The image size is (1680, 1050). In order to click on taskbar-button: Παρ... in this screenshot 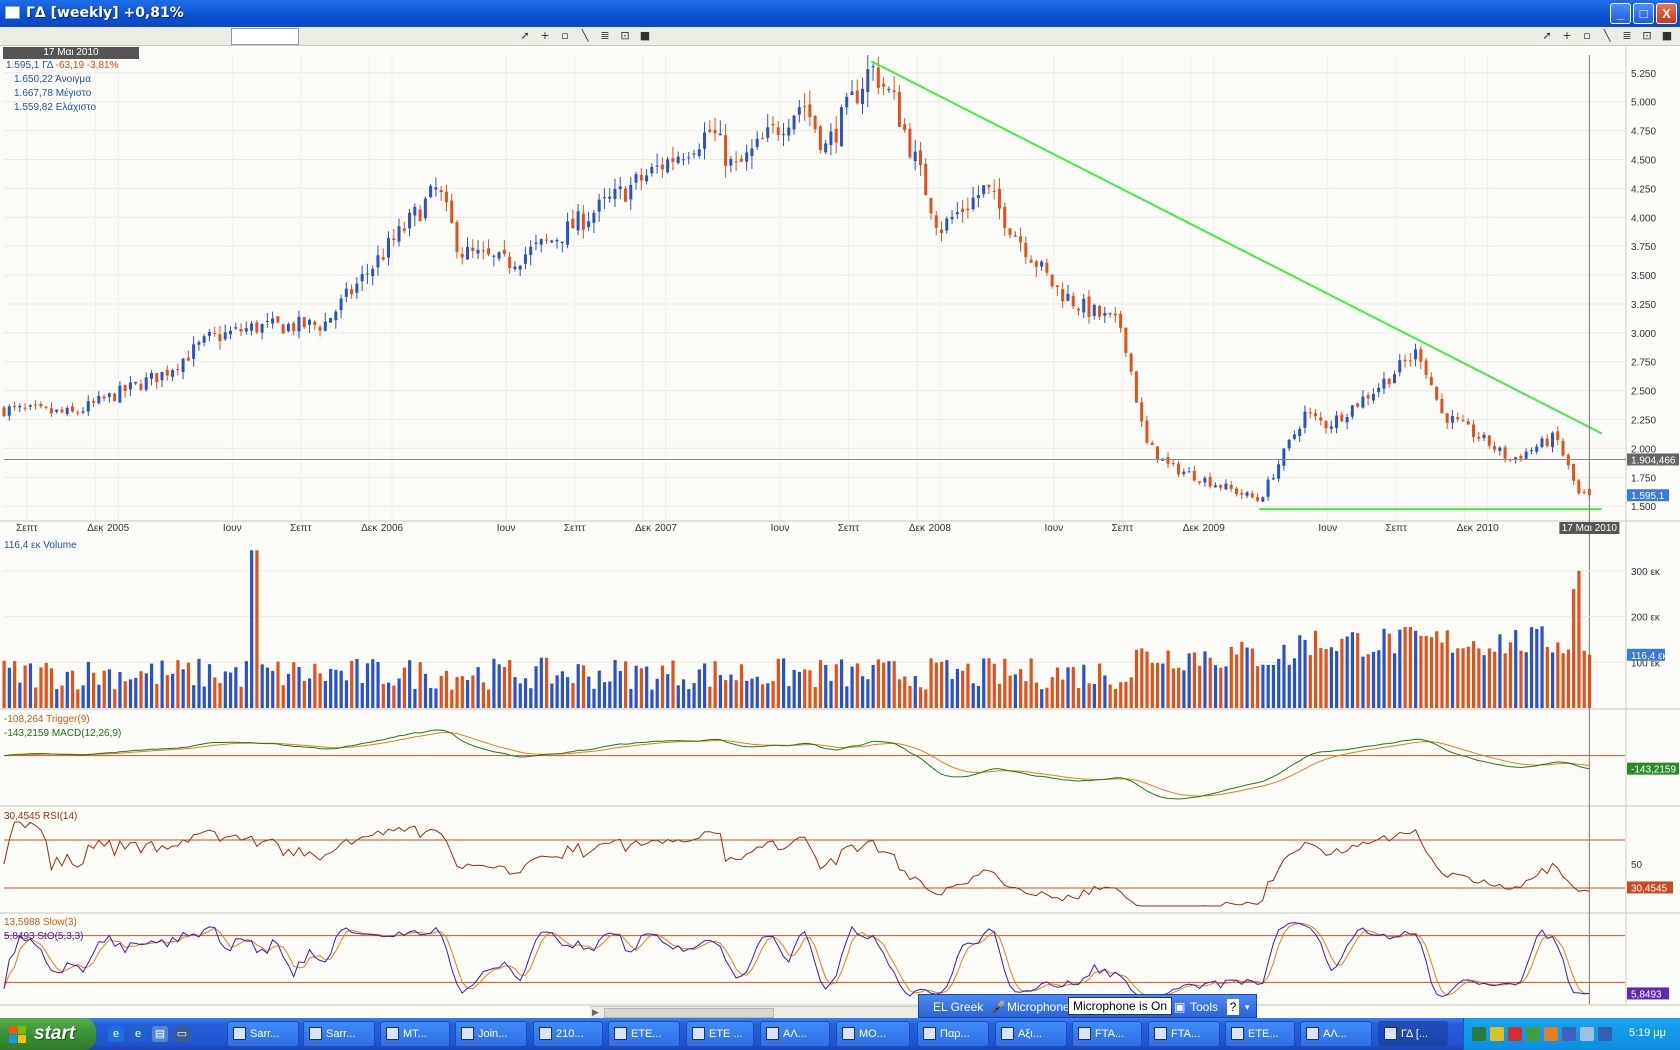, I will do `click(953, 1034)`.